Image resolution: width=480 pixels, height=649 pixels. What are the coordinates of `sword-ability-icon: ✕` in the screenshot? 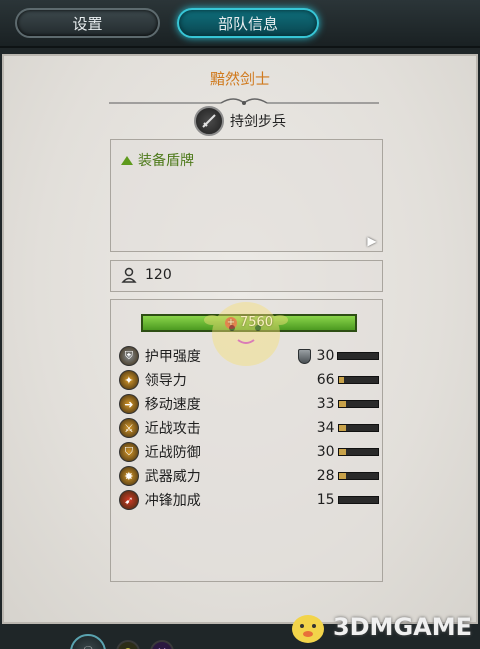 It's located at (162, 644).